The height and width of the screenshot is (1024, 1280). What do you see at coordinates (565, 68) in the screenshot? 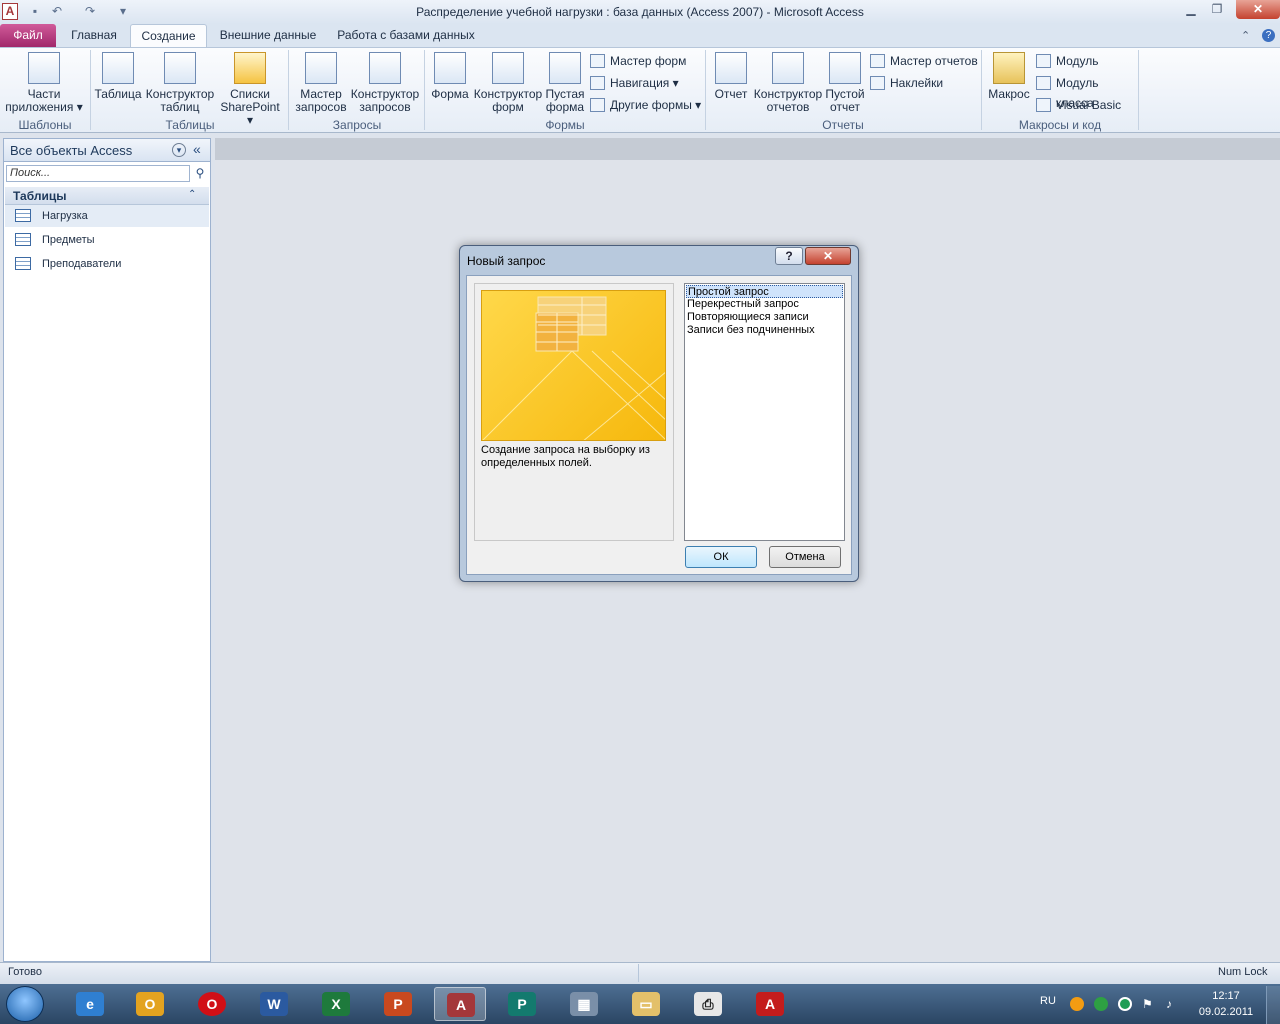
I see `blank-form-icon` at bounding box center [565, 68].